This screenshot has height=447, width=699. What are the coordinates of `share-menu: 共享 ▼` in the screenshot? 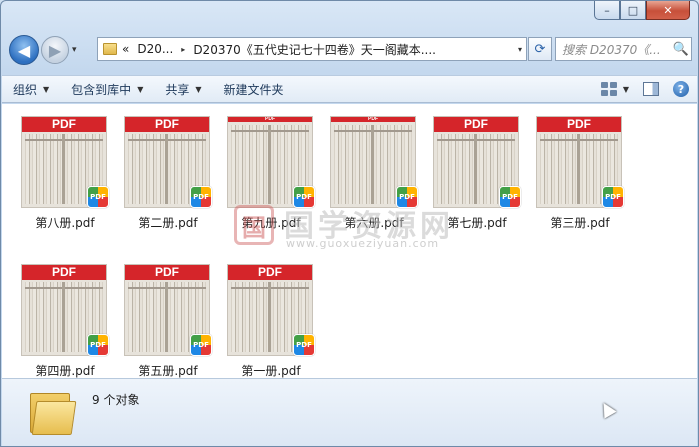 It's located at (183, 89).